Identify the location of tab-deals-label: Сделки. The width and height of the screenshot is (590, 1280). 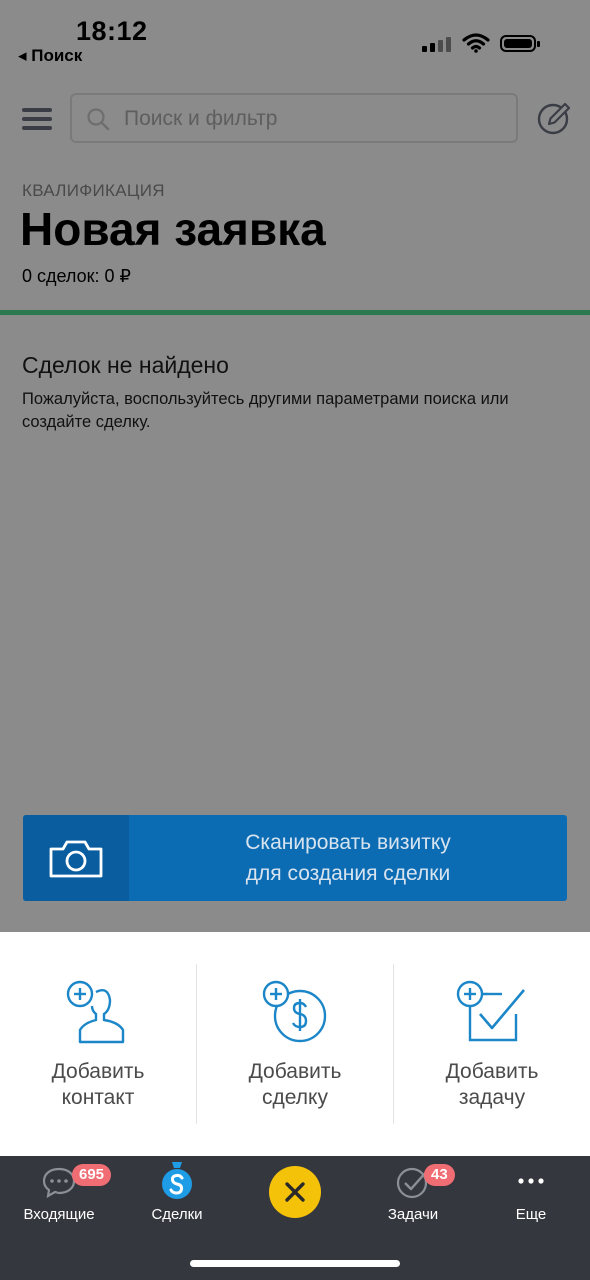
(177, 1214).